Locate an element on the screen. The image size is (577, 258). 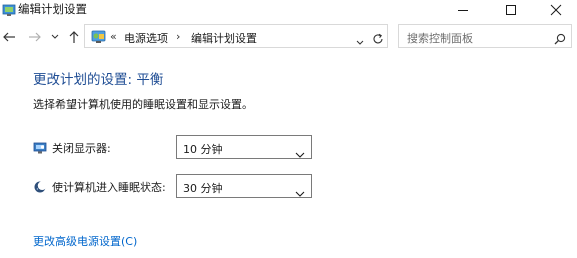
monitor-icon is located at coordinates (40, 147).